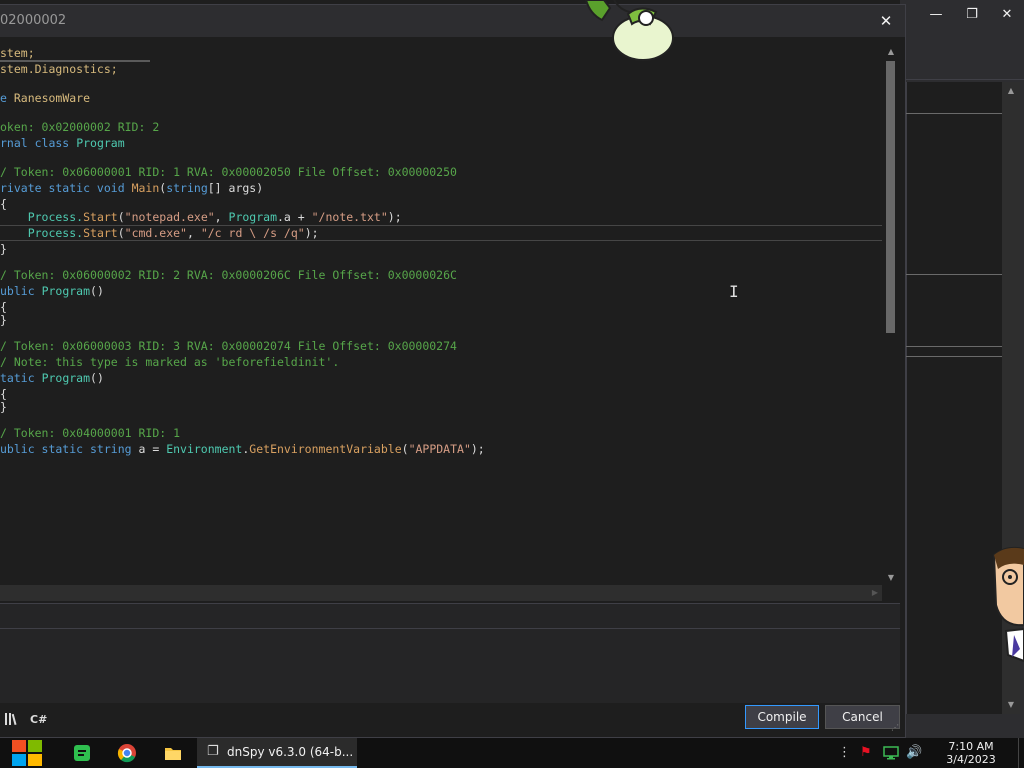 The width and height of the screenshot is (1024, 768). What do you see at coordinates (17, 53) in the screenshot?
I see `code-line-1: stem;` at bounding box center [17, 53].